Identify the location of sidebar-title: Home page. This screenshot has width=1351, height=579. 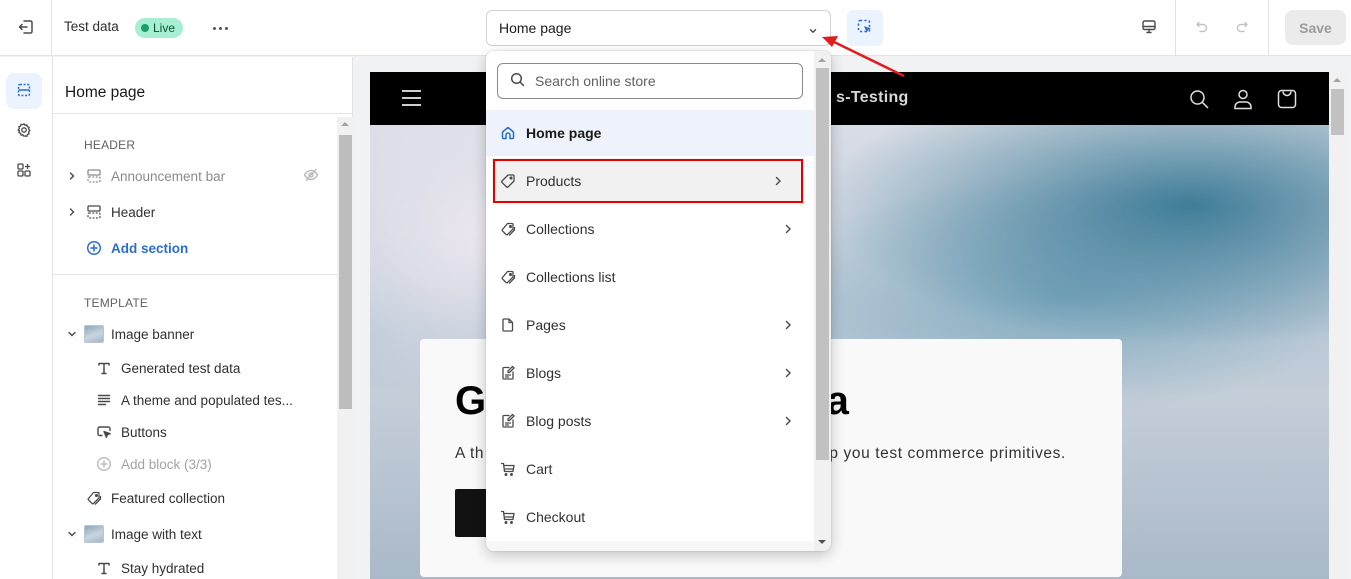
(105, 92).